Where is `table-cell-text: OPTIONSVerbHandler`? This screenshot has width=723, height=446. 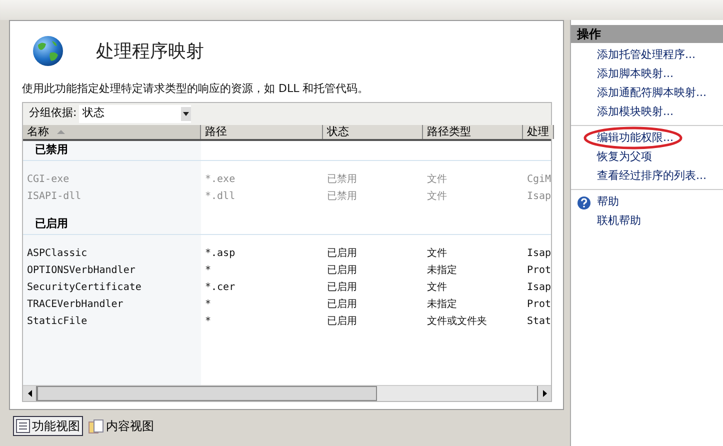 table-cell-text: OPTIONSVerbHandler is located at coordinates (81, 271).